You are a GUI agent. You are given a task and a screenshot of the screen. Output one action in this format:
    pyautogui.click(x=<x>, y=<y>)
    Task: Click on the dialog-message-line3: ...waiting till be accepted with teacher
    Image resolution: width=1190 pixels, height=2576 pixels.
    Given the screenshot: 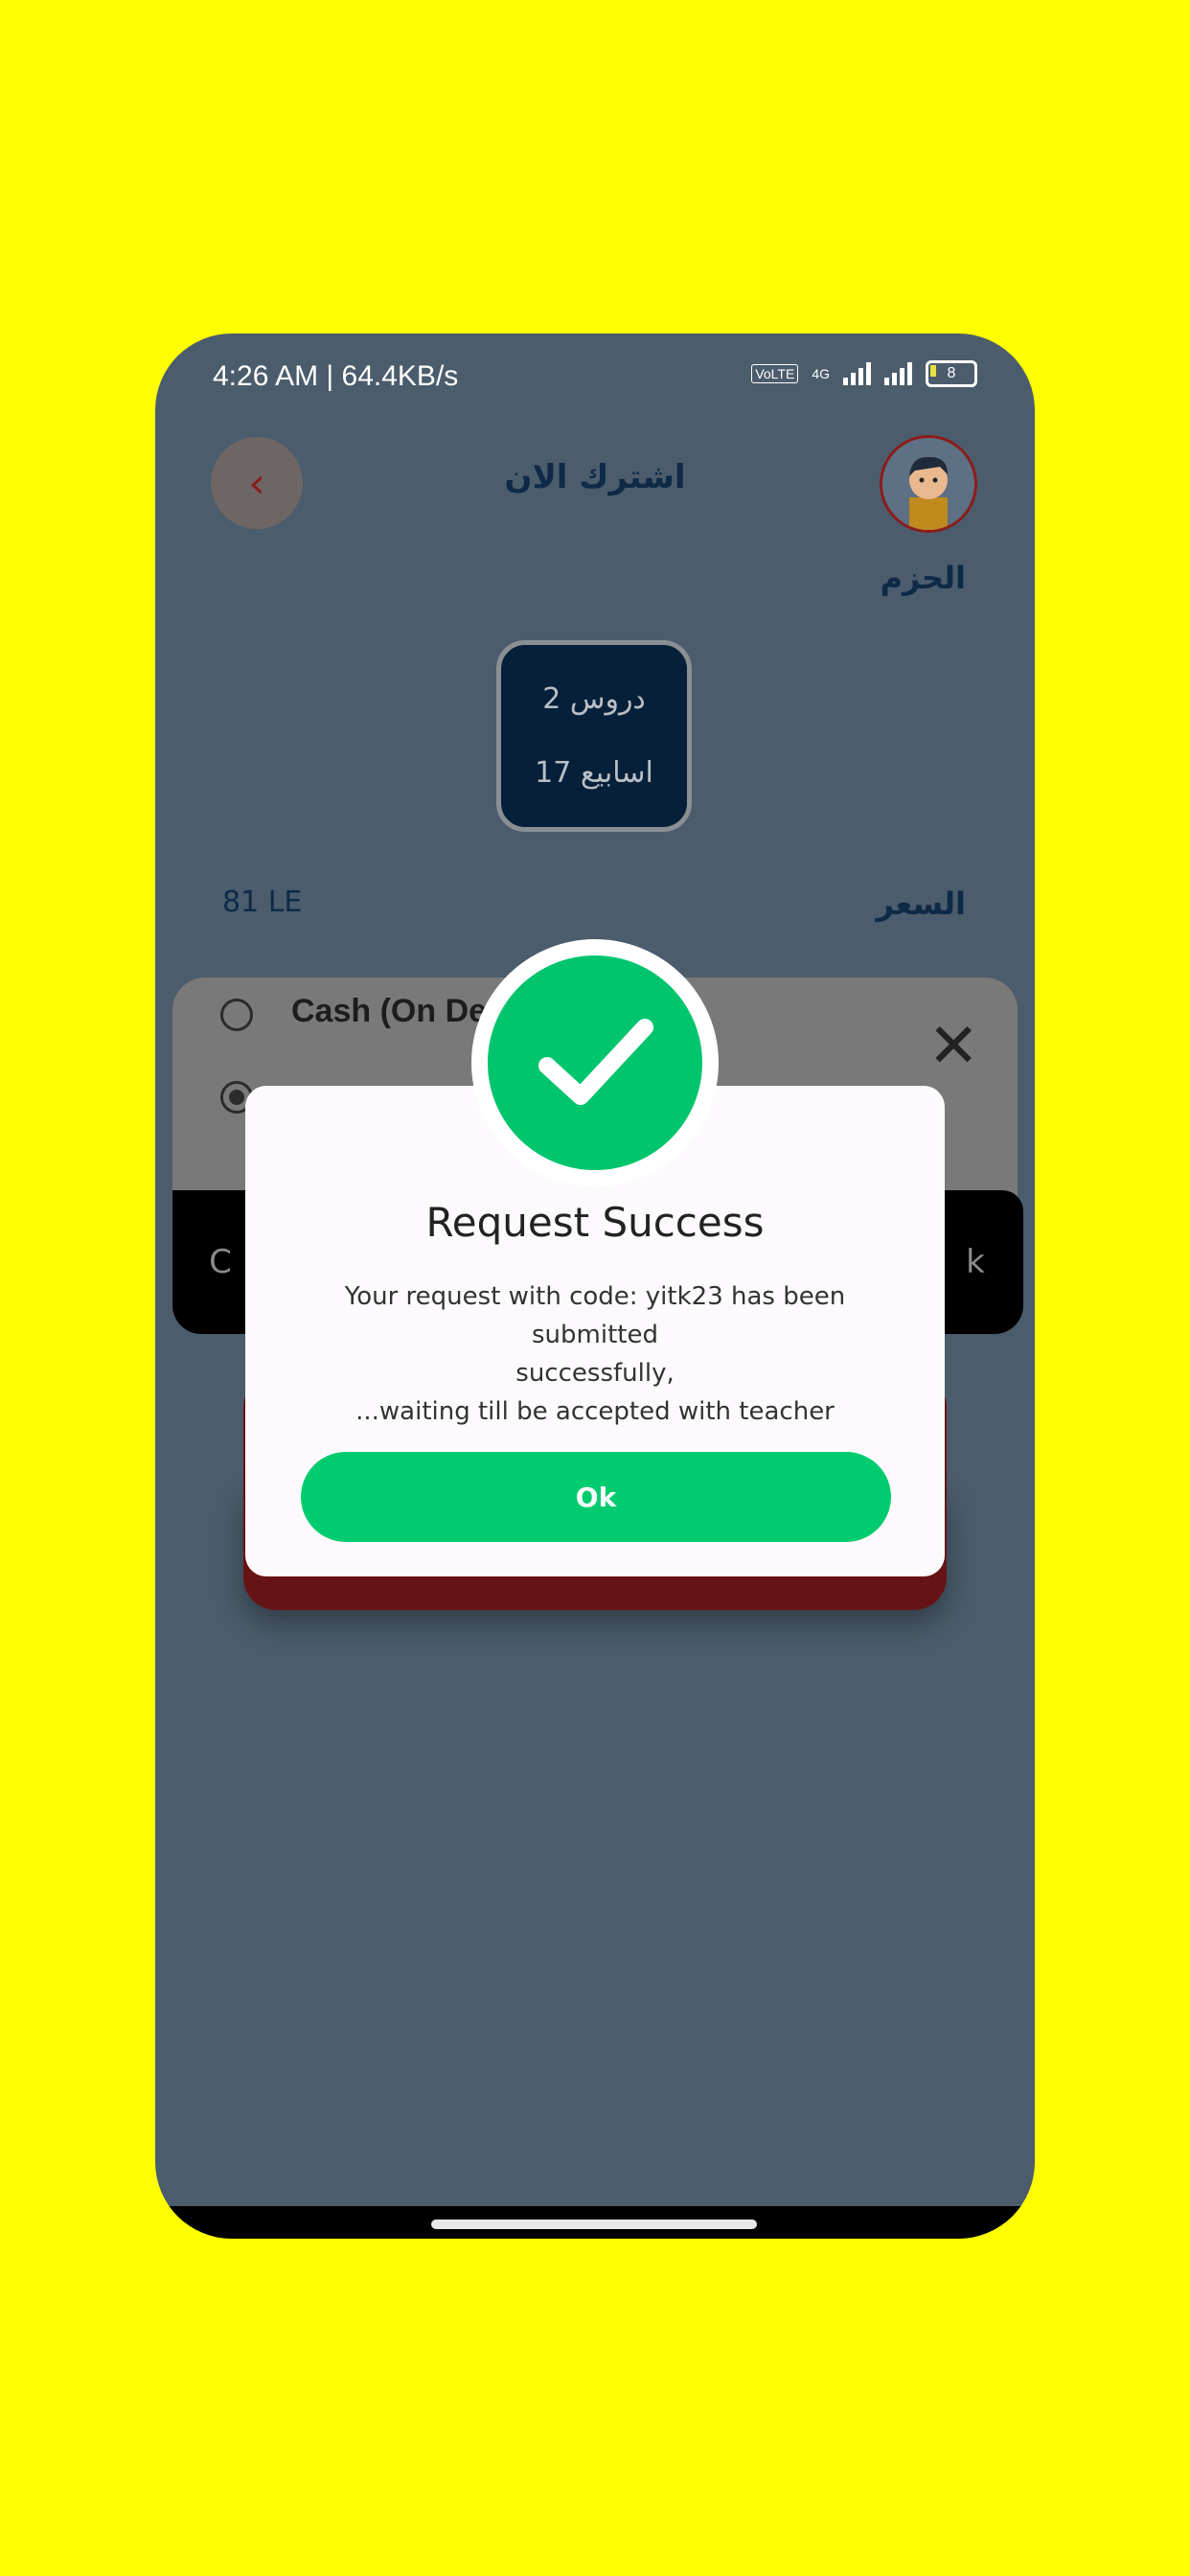 What is the action you would take?
    pyautogui.click(x=595, y=1411)
    